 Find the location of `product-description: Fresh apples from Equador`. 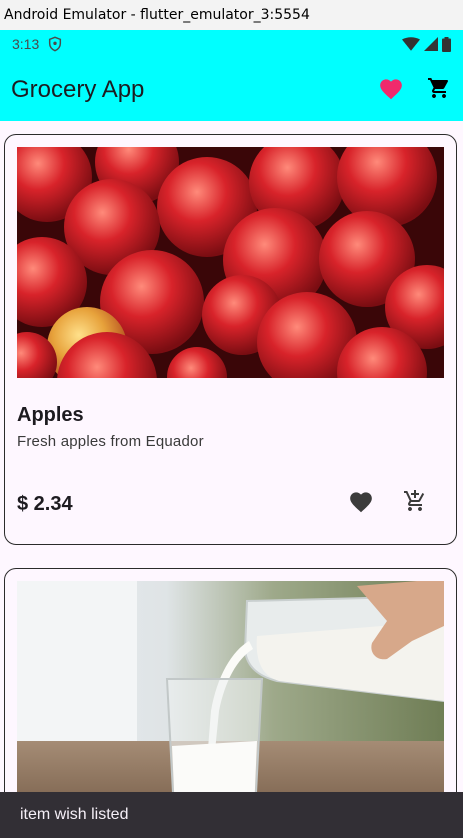

product-description: Fresh apples from Equador is located at coordinates (110, 441).